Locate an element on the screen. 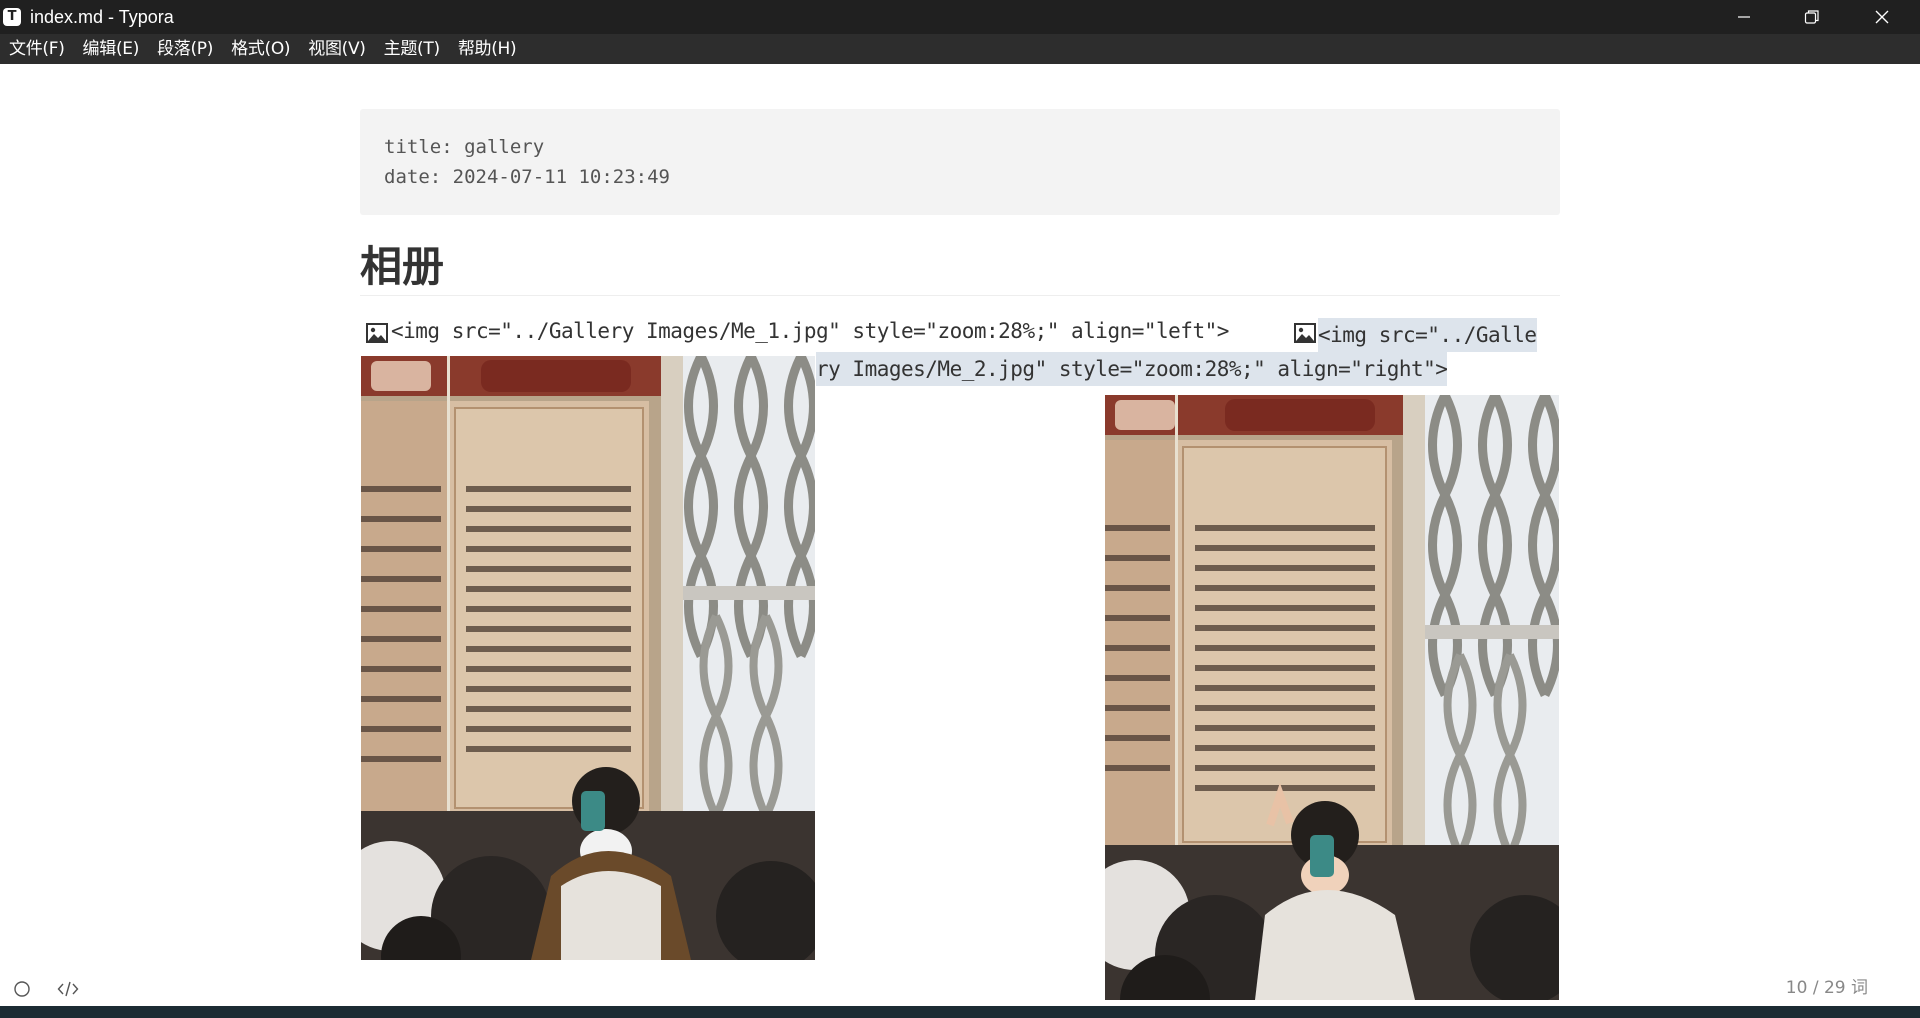 The width and height of the screenshot is (1920, 1018). typora-app-icon: T is located at coordinates (12, 17).